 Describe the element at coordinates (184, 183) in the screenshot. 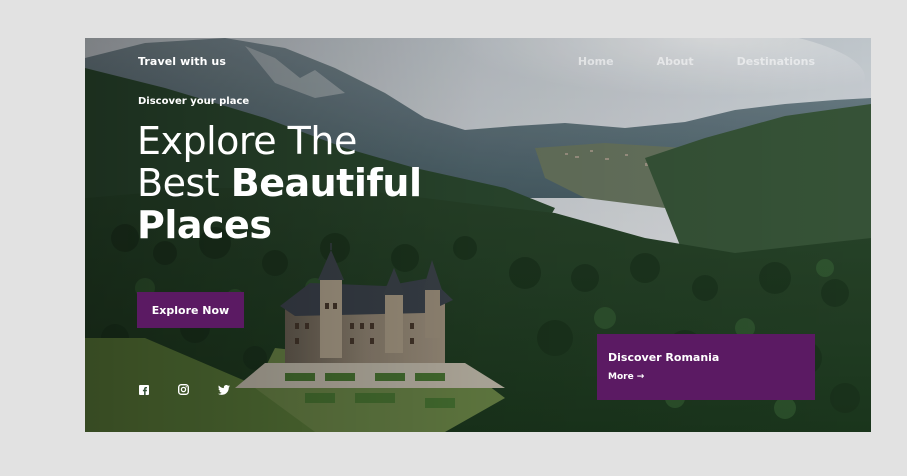

I see `headline-line-2-light: Best` at that location.